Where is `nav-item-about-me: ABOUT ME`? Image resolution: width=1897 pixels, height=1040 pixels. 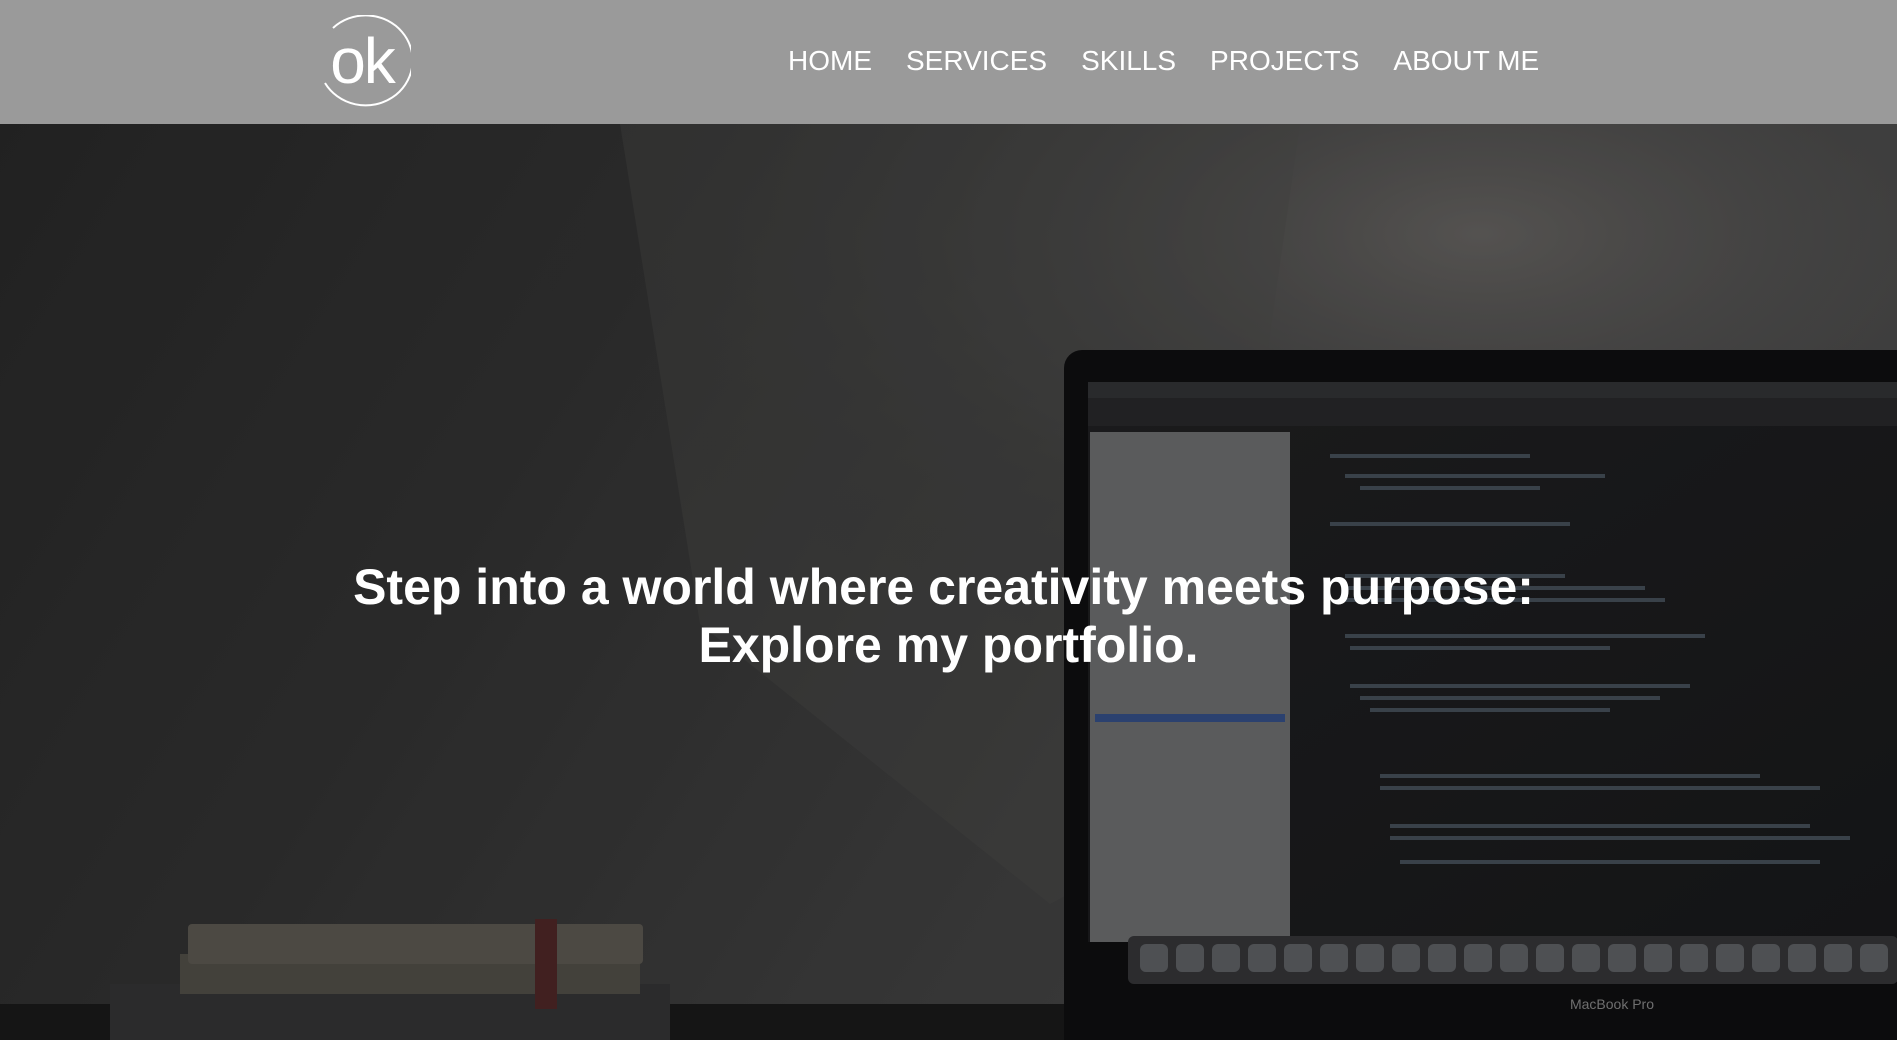
nav-item-about-me: ABOUT ME is located at coordinates (1466, 61).